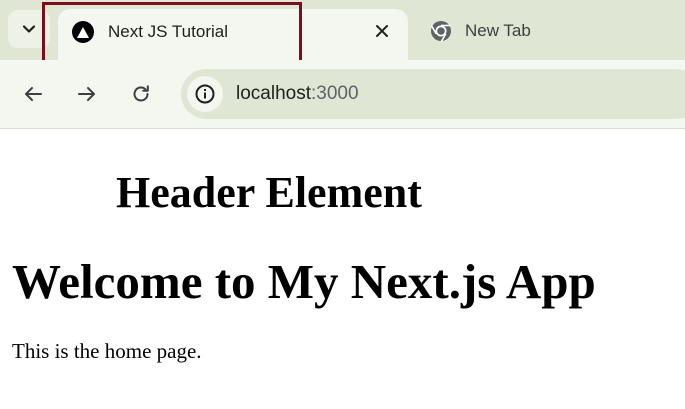 This screenshot has width=685, height=409. I want to click on page-title: Welcome to My Next.js App, so click(304, 281).